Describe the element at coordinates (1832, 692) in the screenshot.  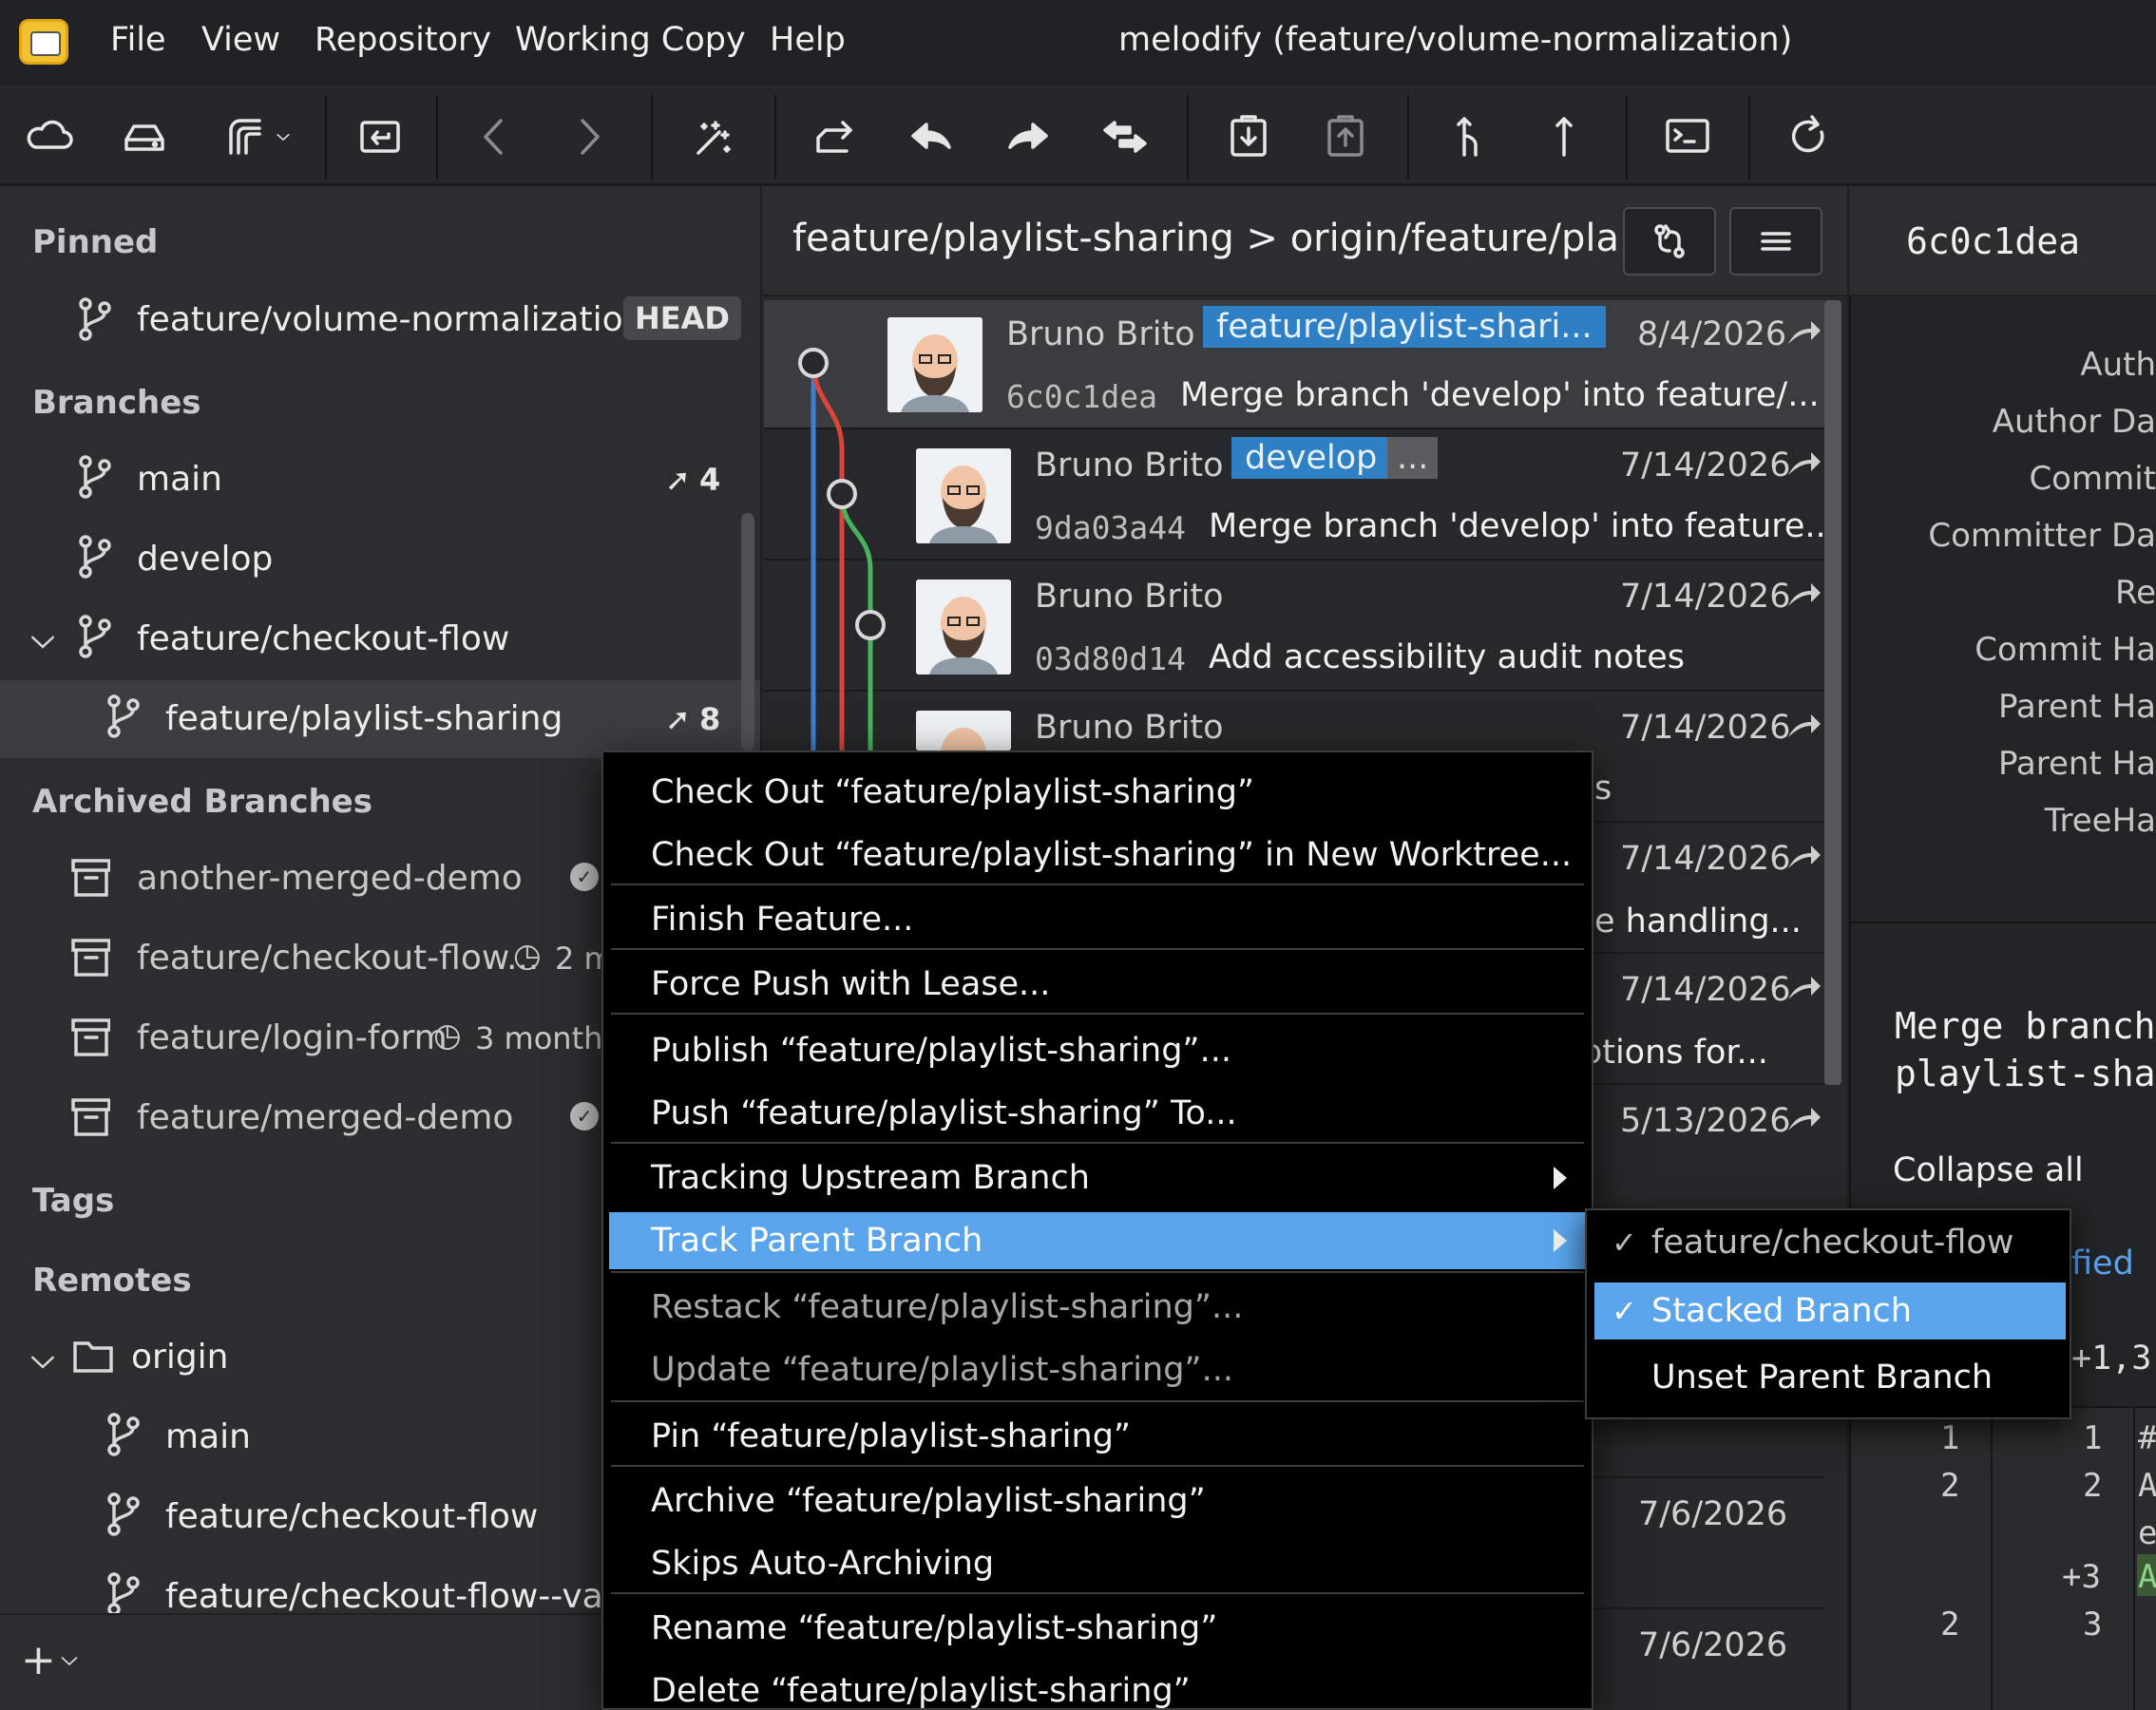
I see `commit-list-scrollbar` at that location.